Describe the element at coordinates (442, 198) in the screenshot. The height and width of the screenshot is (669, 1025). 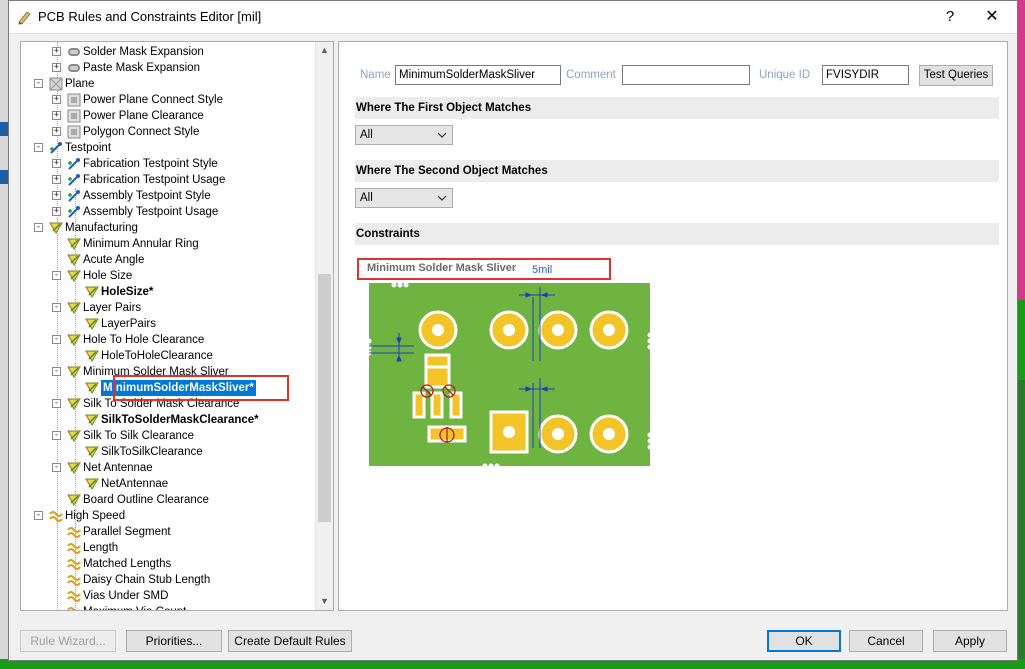
I see `chevron-down-icon` at that location.